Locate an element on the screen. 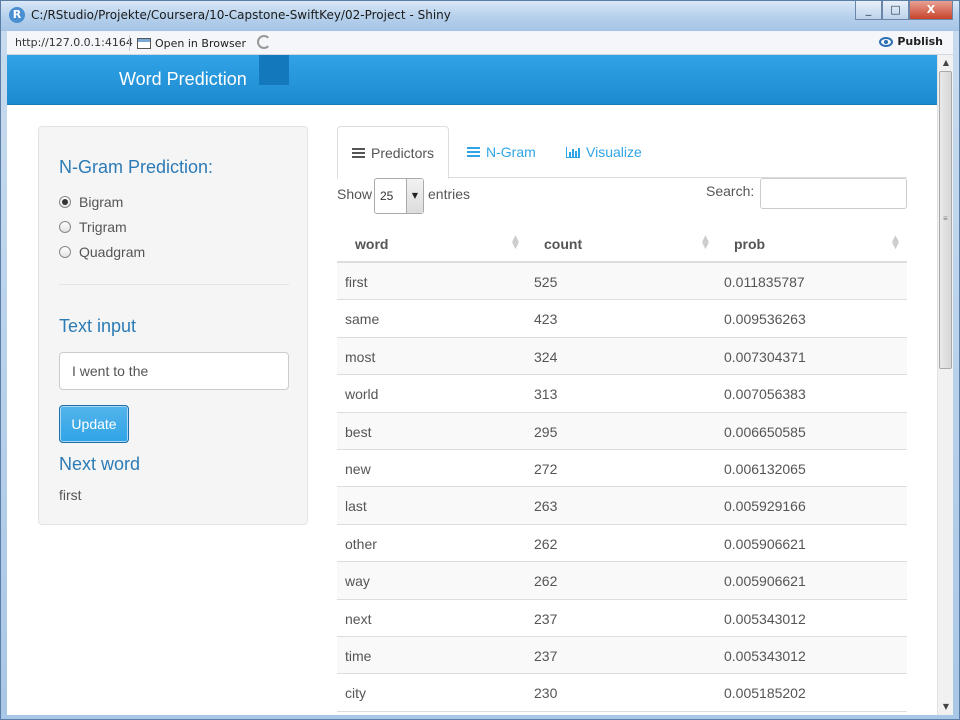 The height and width of the screenshot is (720, 960). tab-ngram: N-Gram is located at coordinates (501, 152).